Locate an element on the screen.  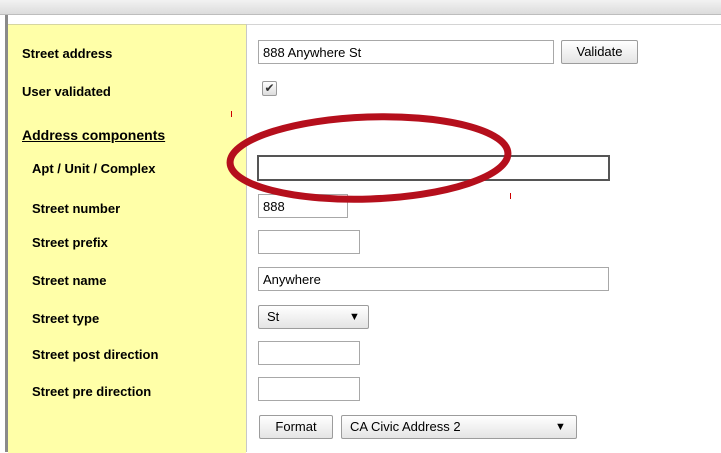
street-prefix-label: Street prefix is located at coordinates (70, 242).